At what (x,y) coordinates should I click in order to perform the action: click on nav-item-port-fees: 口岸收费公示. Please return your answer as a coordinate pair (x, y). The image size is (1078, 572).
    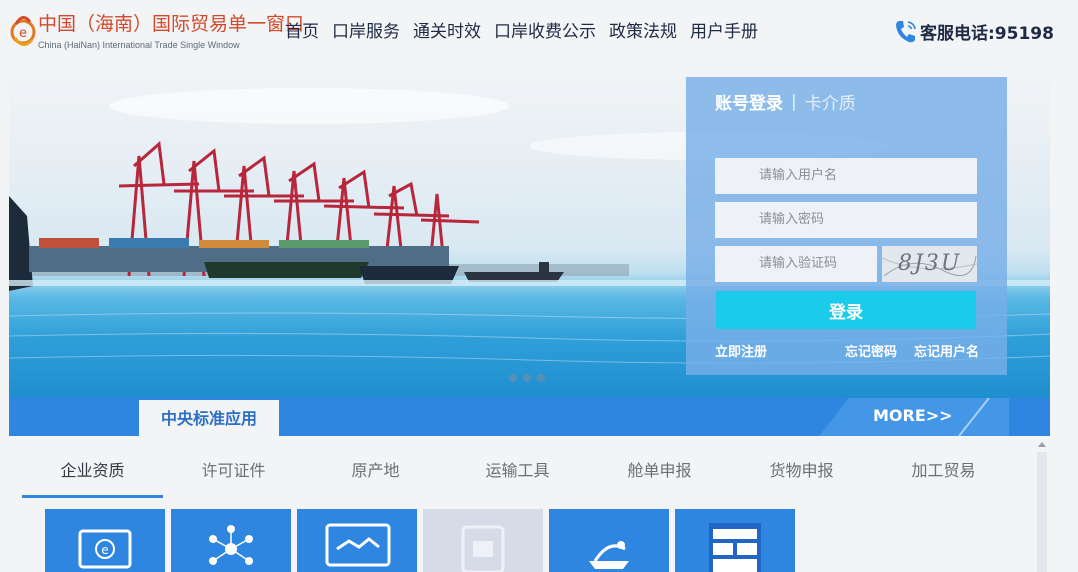
    Looking at the image, I should click on (545, 32).